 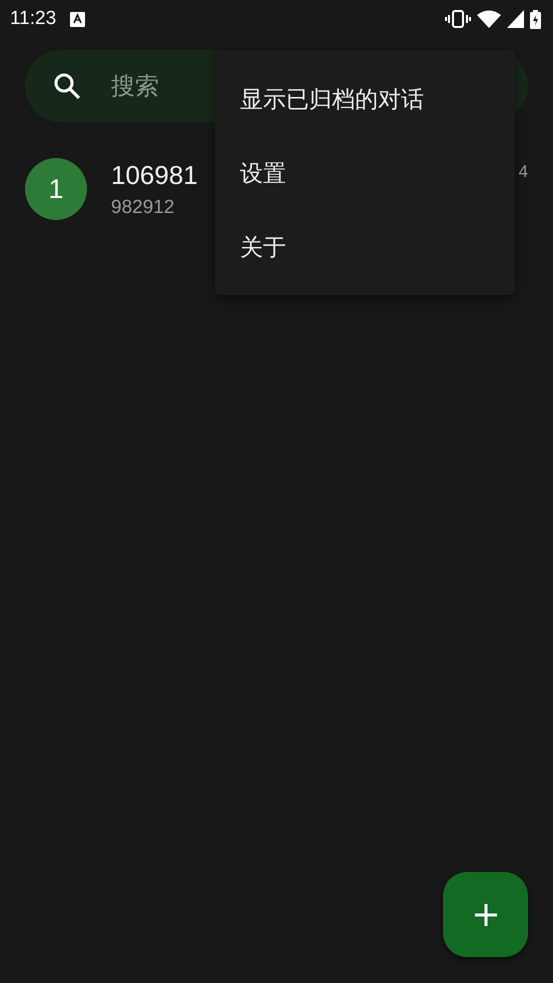 I want to click on search-icon, so click(x=67, y=86).